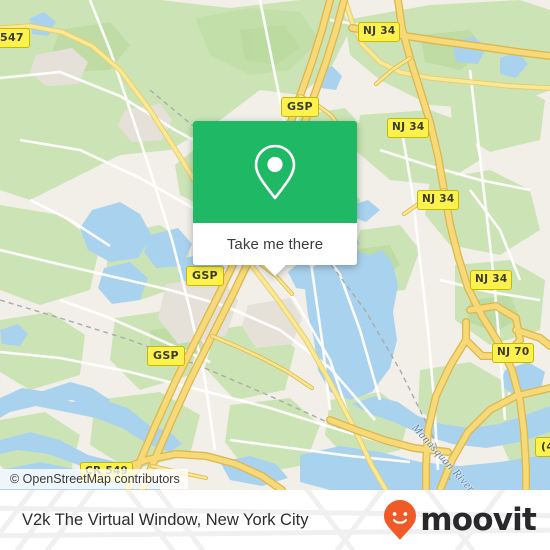 The width and height of the screenshot is (550, 550). Describe the element at coordinates (542, 447) in the screenshot. I see `road-shield-right-edge: (4` at that location.